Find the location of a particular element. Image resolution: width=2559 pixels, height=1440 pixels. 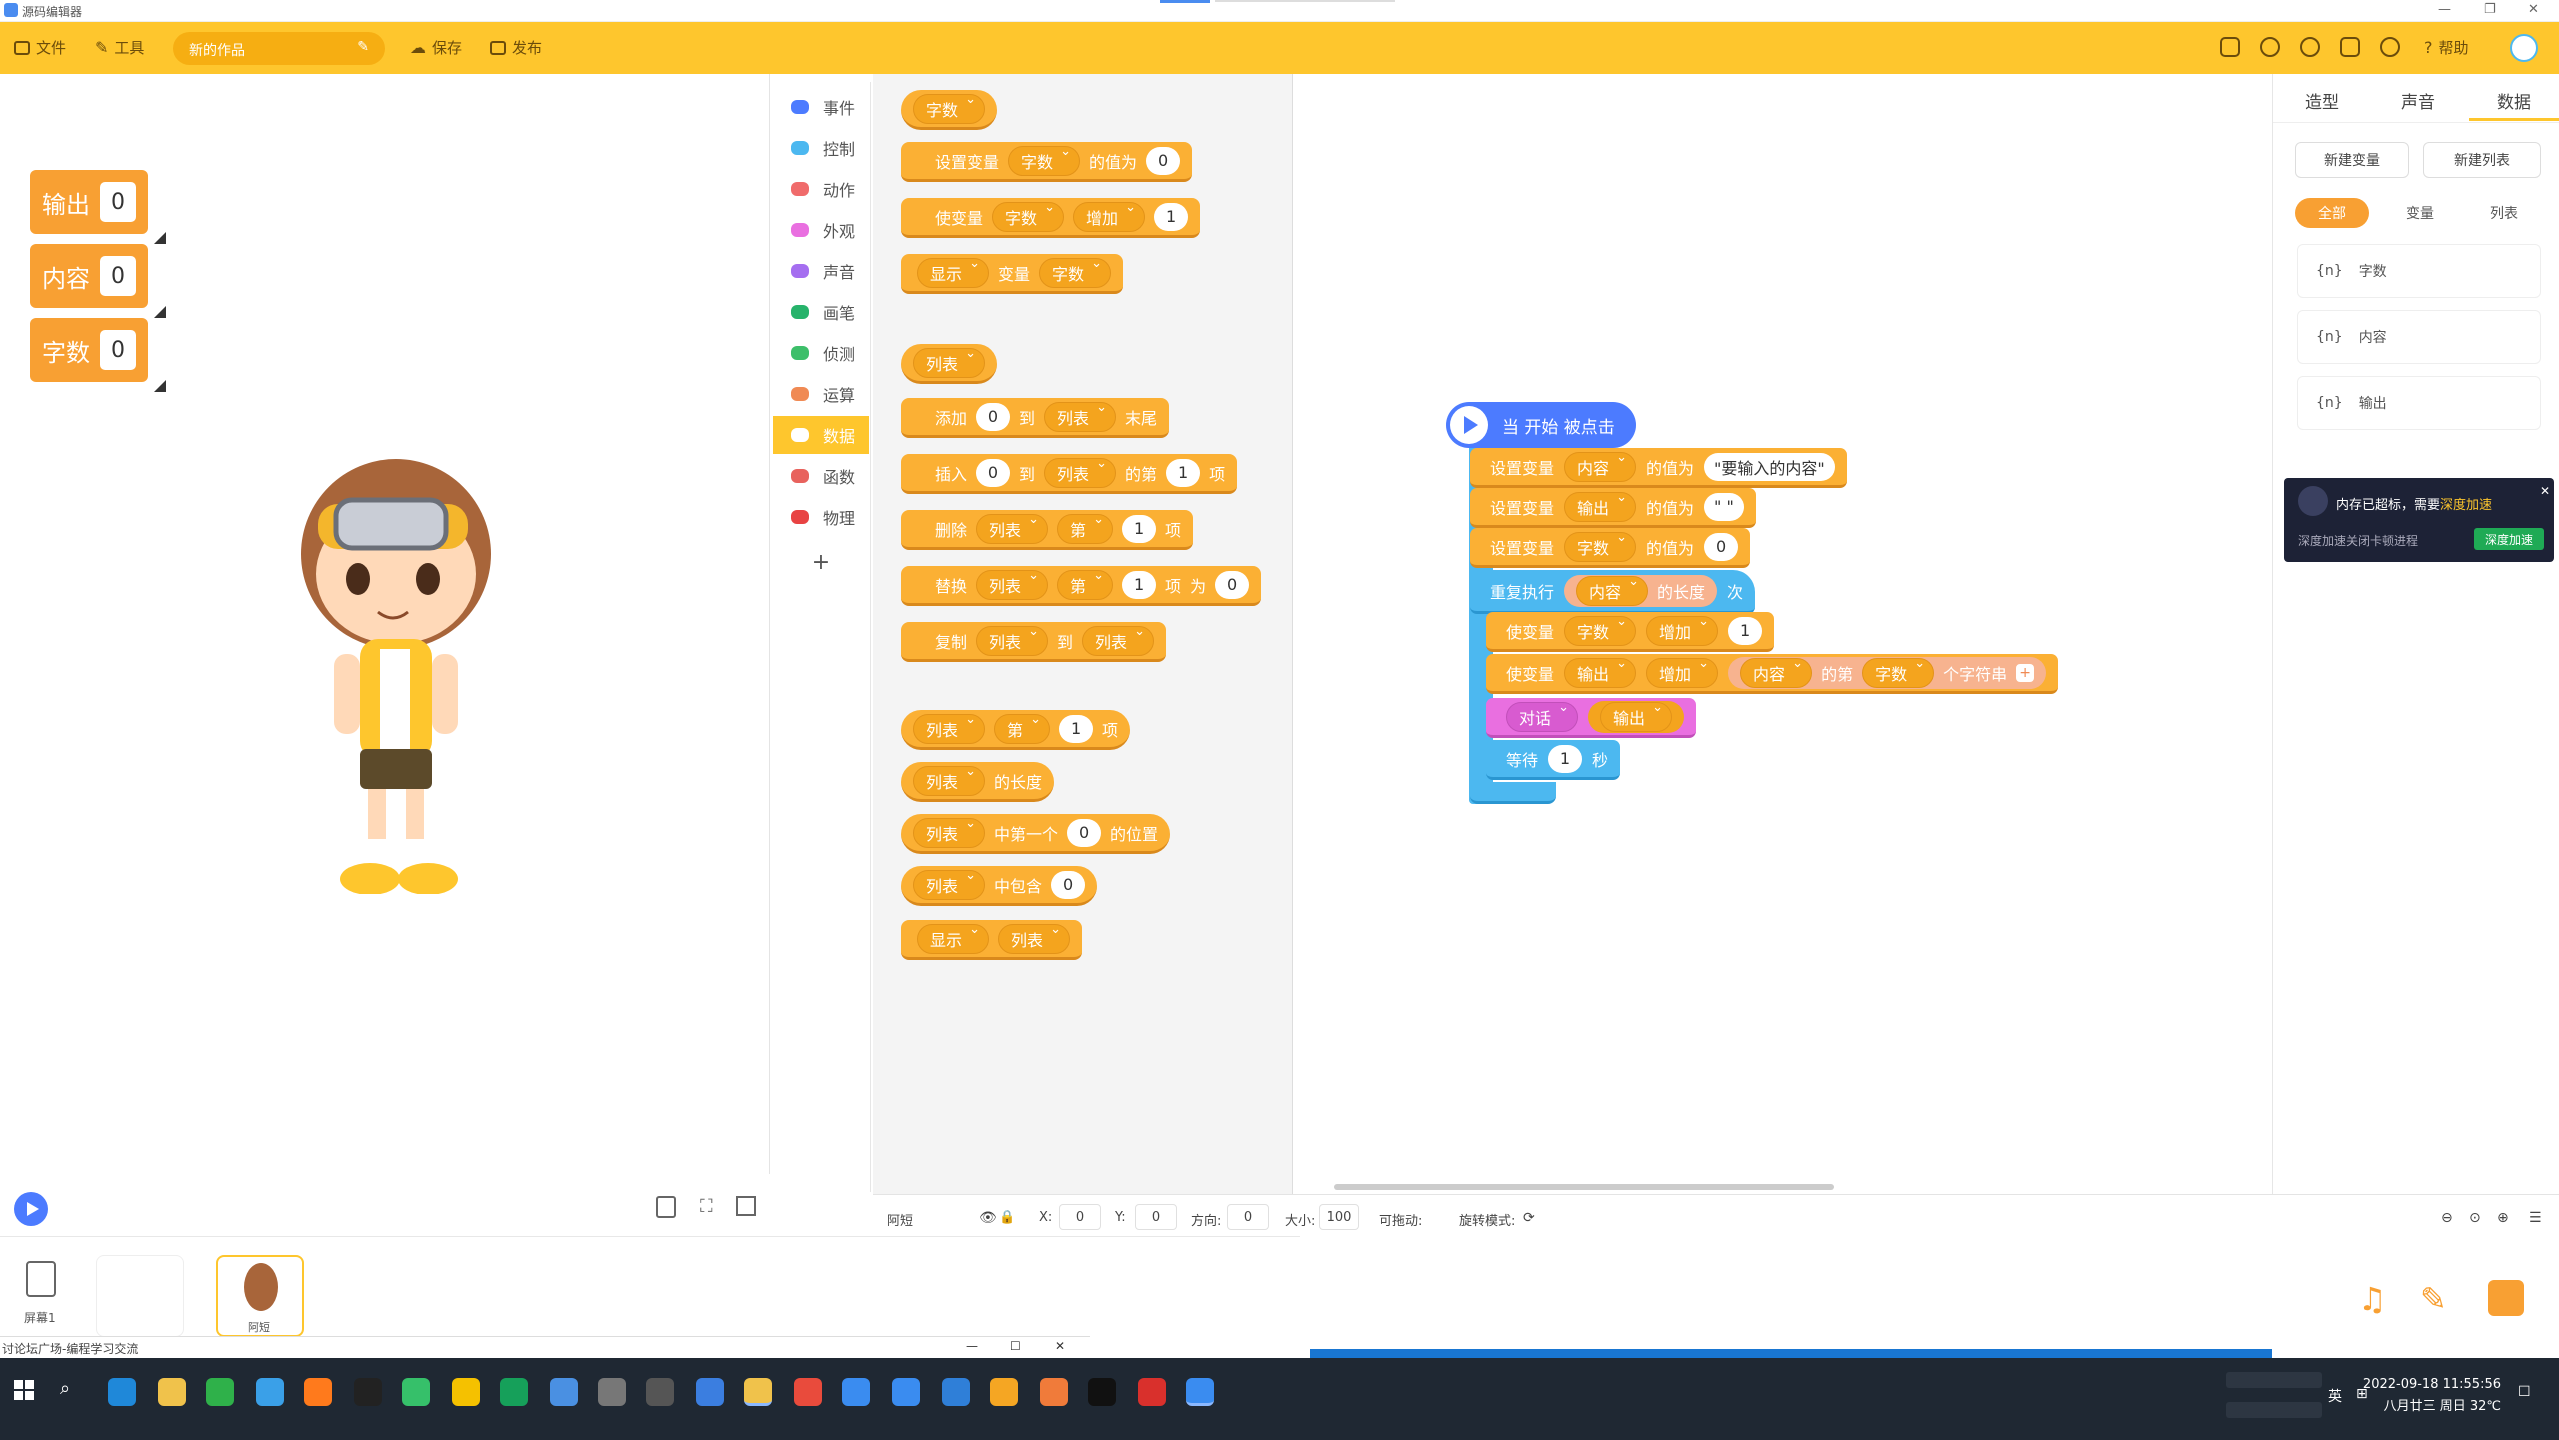

close-icon: ✕ is located at coordinates (2533, 9).